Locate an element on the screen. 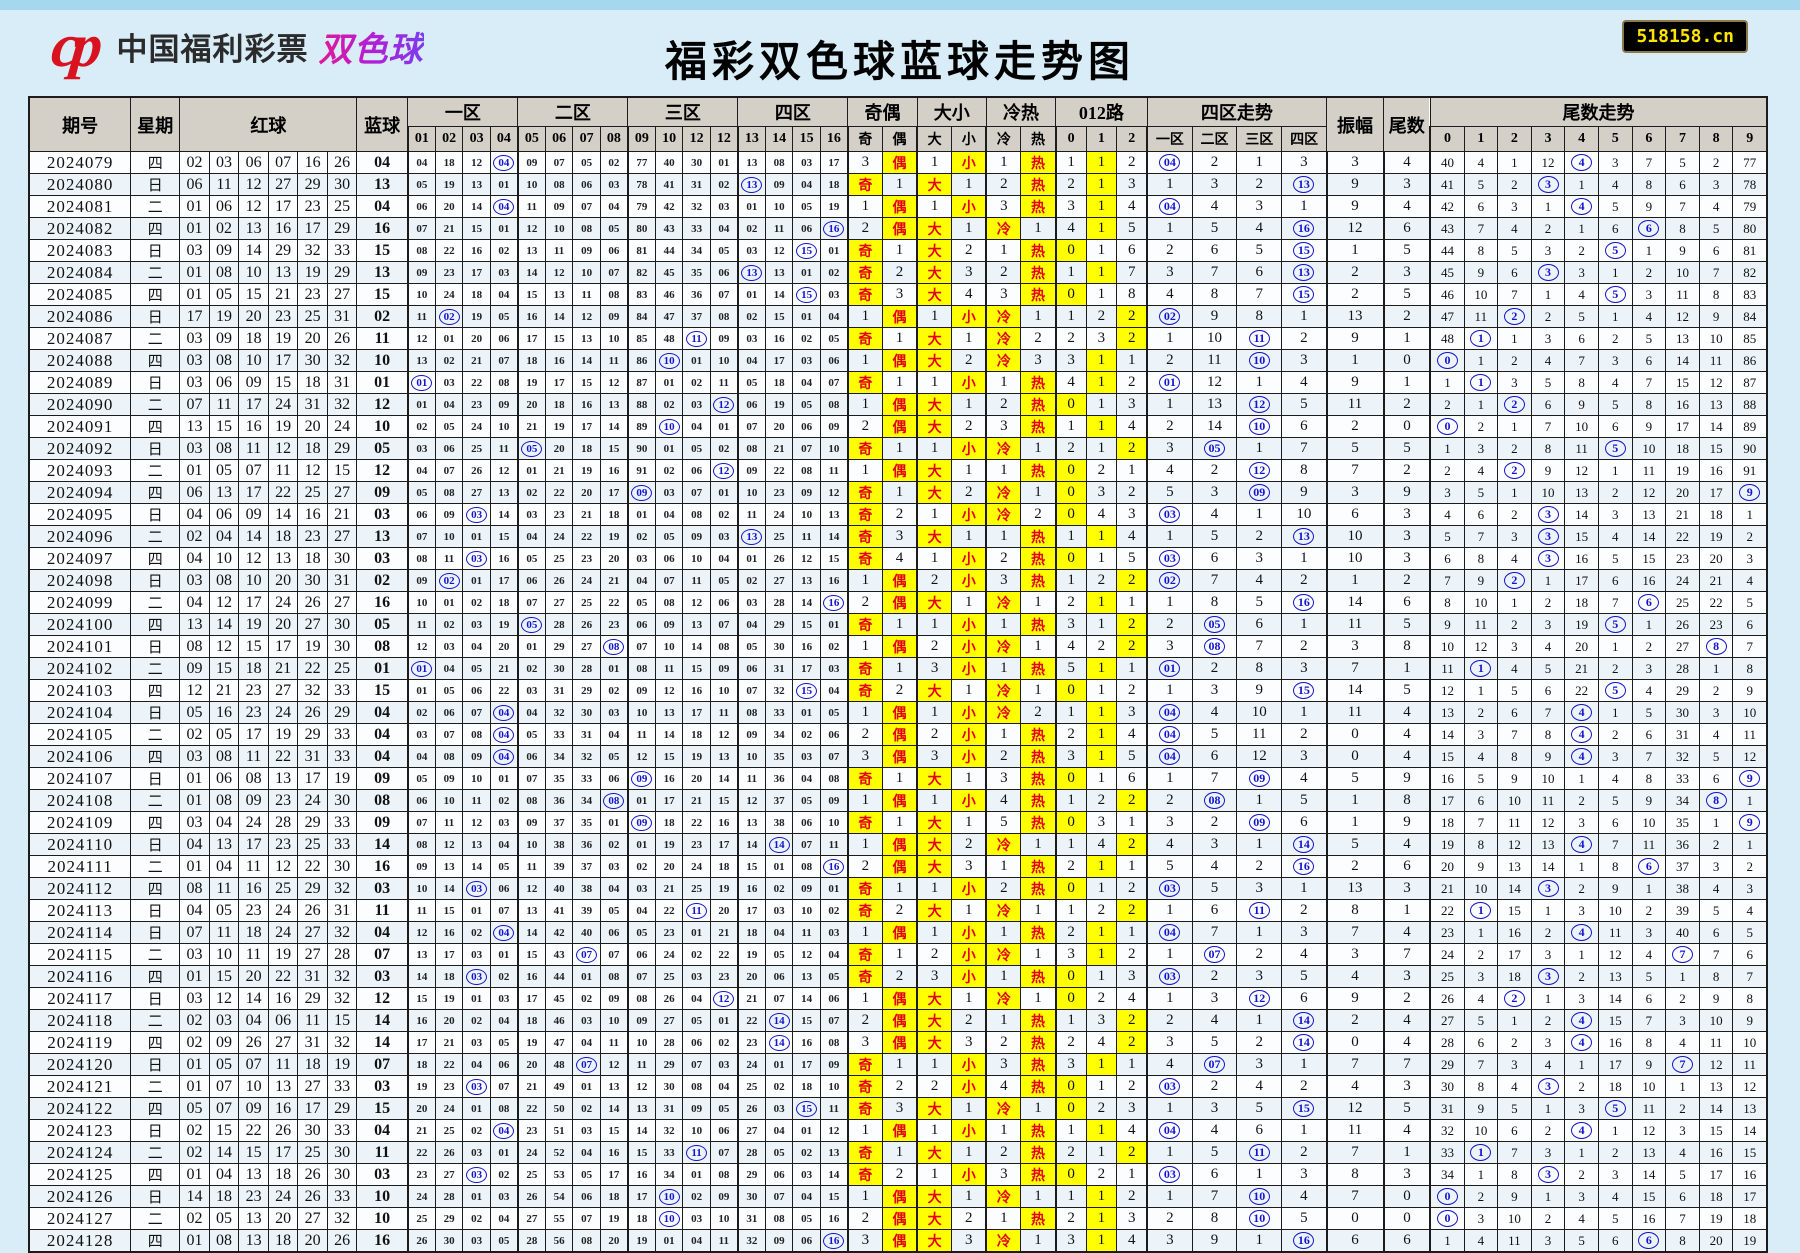  tail-trend-cell: 7 is located at coordinates (1615, 602).